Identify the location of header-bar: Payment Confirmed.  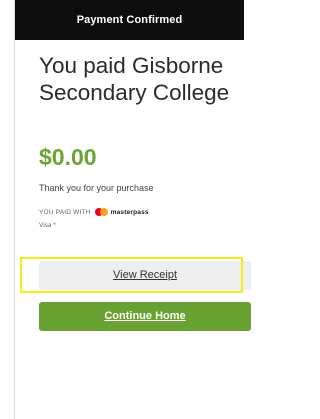
(129, 20).